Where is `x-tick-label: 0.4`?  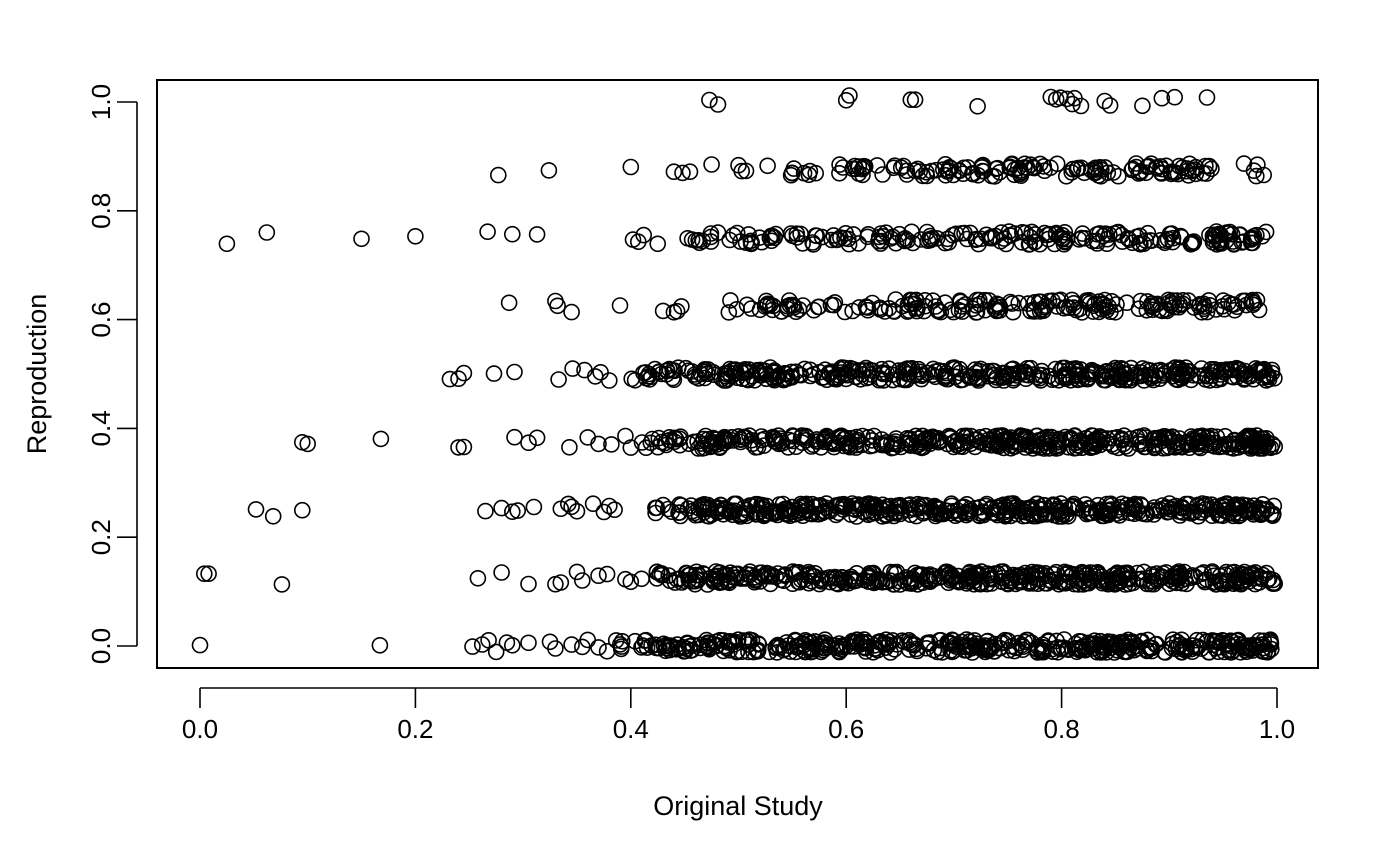
x-tick-label: 0.4 is located at coordinates (631, 729).